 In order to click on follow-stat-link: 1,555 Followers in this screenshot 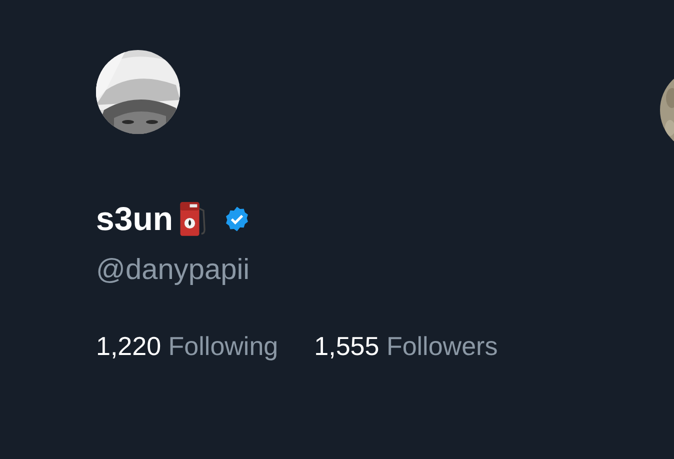, I will do `click(406, 346)`.